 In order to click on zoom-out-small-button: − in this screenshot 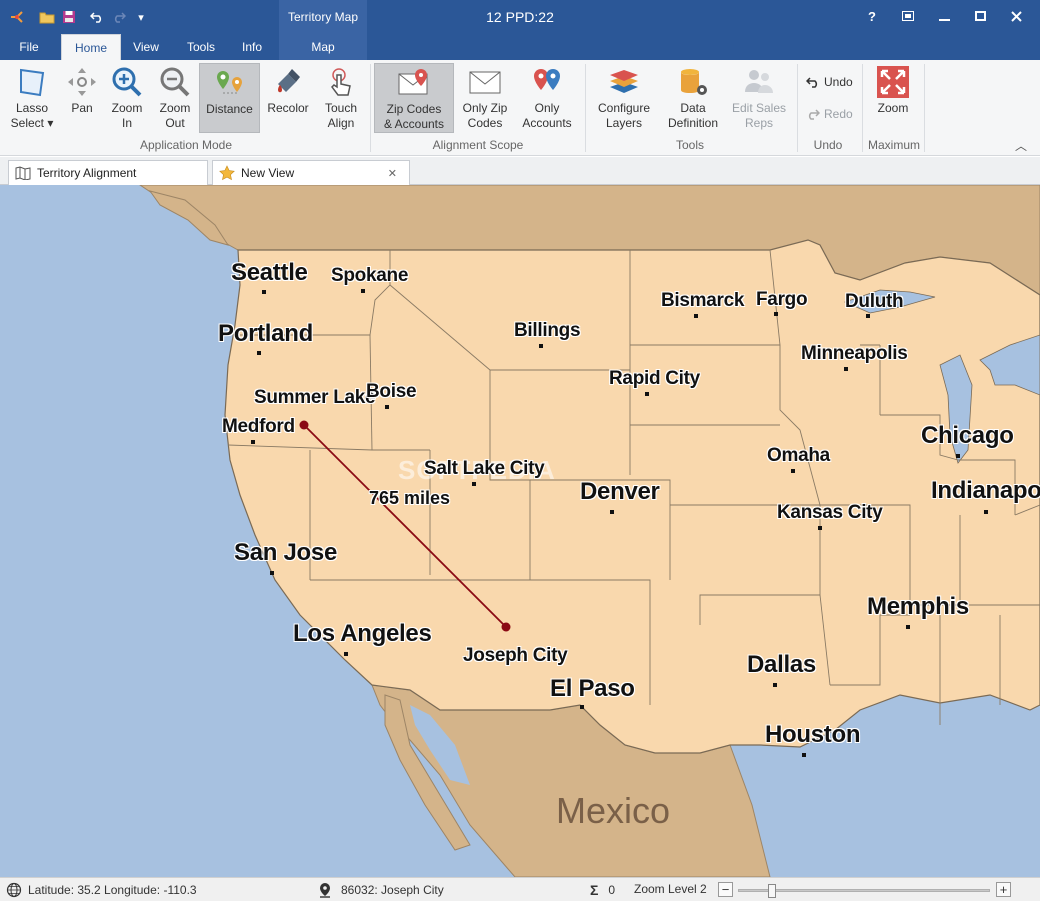, I will do `click(725, 889)`.